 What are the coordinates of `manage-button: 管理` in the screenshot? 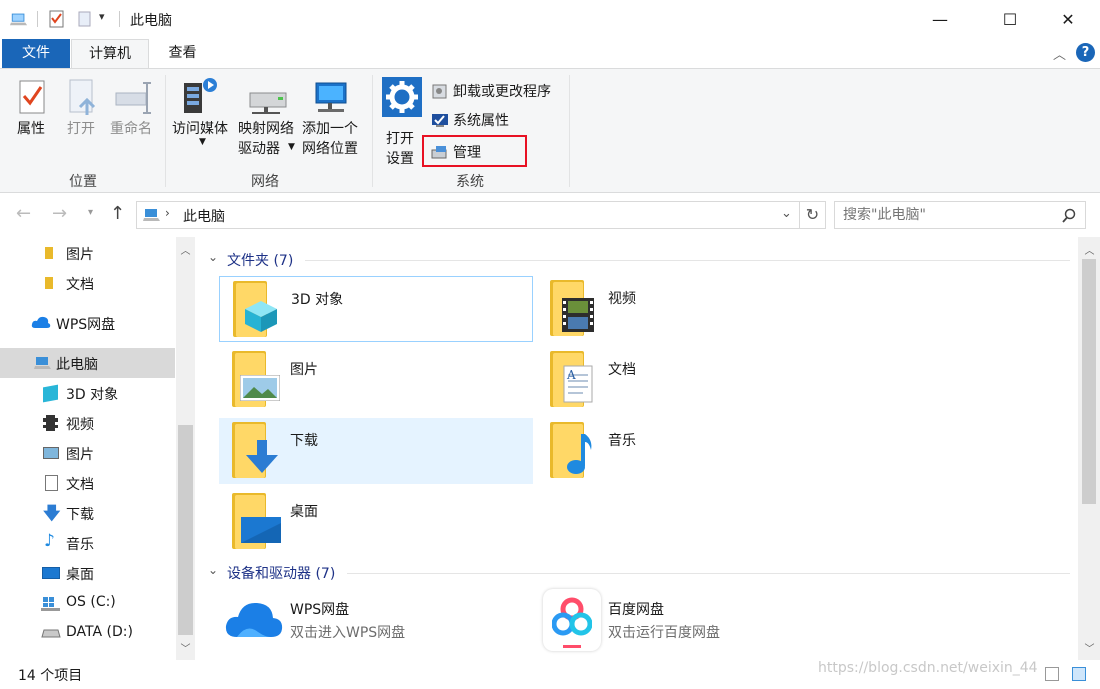 It's located at (474, 151).